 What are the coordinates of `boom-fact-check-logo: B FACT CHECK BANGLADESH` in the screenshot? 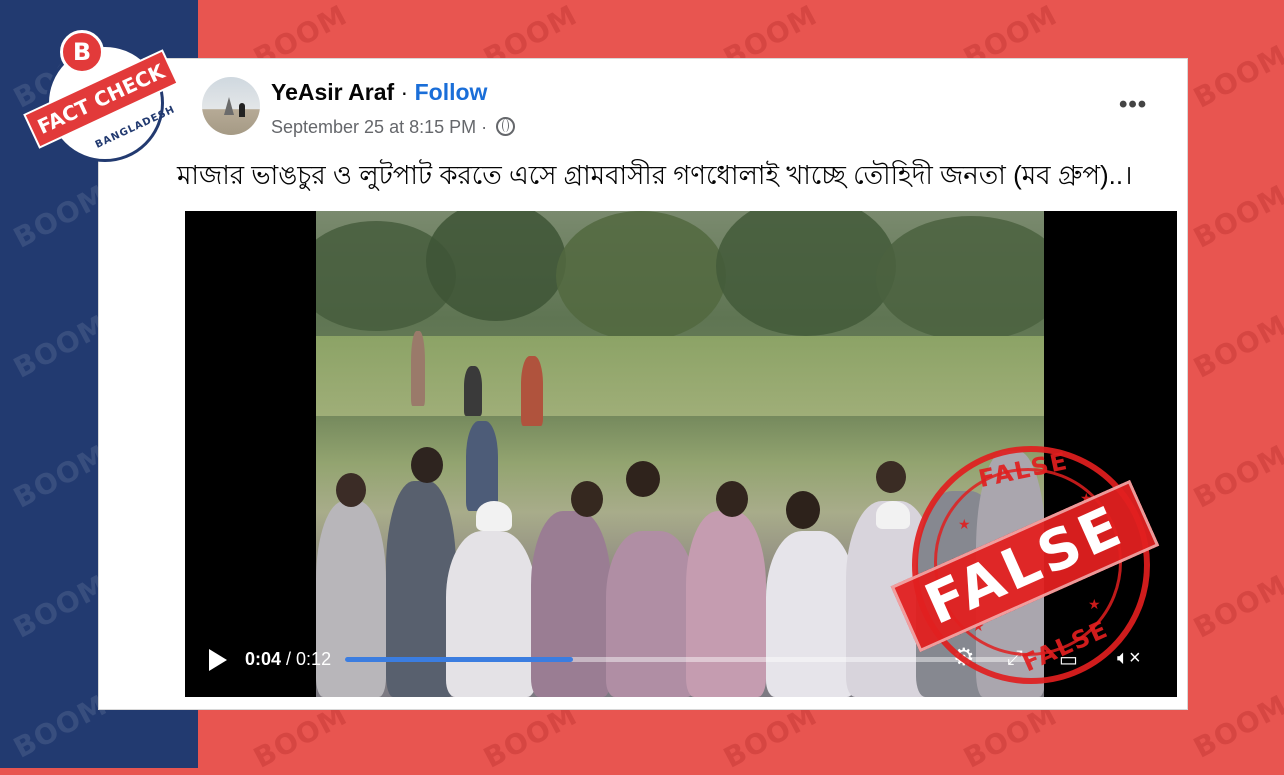 It's located at (101, 96).